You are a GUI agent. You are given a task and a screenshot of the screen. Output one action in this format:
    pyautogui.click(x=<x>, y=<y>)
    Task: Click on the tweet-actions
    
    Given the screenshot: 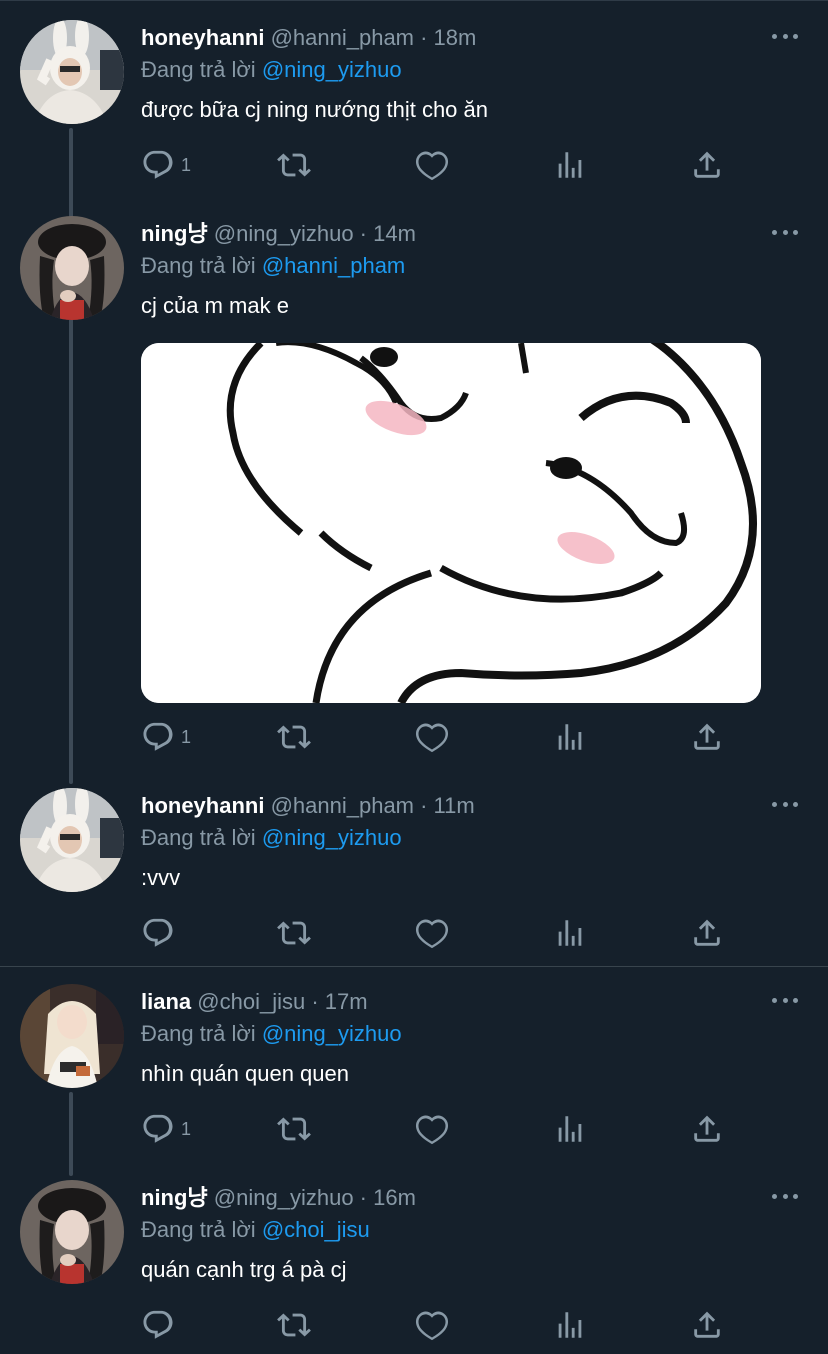 What is the action you would take?
    pyautogui.click(x=451, y=1325)
    